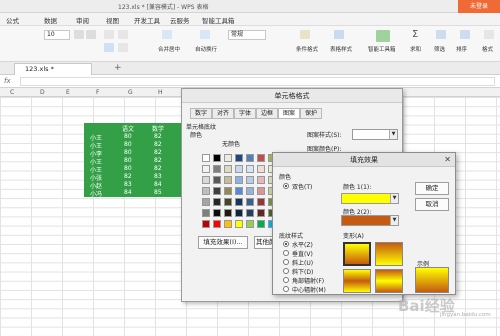 The width and height of the screenshot is (500, 336). I want to click on format-label: 格式, so click(487, 49).